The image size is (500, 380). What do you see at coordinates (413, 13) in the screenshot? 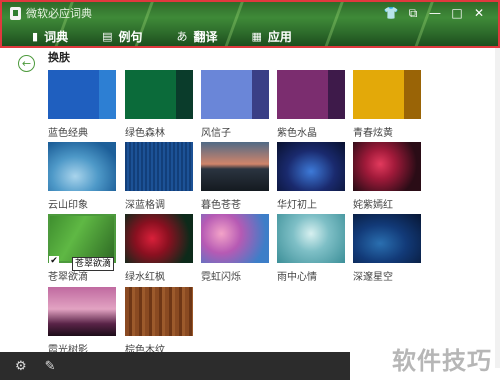
I see `miniwindow-icon: ⧉` at bounding box center [413, 13].